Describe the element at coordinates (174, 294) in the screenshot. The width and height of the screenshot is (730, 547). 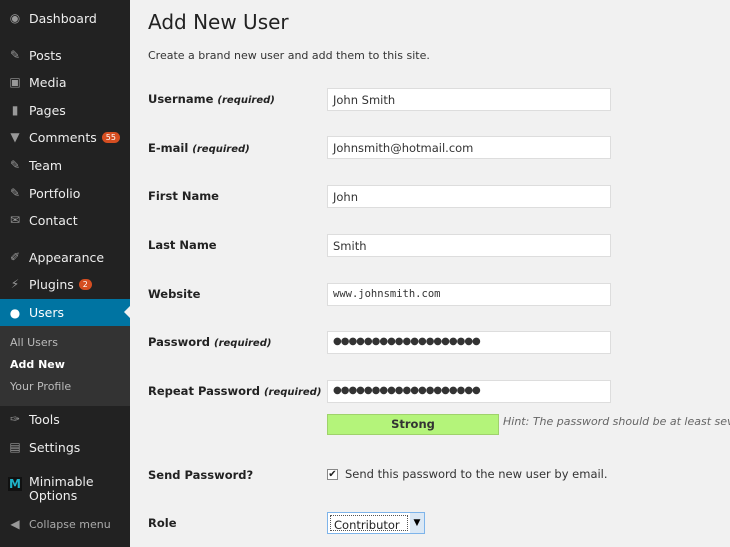
I see `website-label: Website` at that location.